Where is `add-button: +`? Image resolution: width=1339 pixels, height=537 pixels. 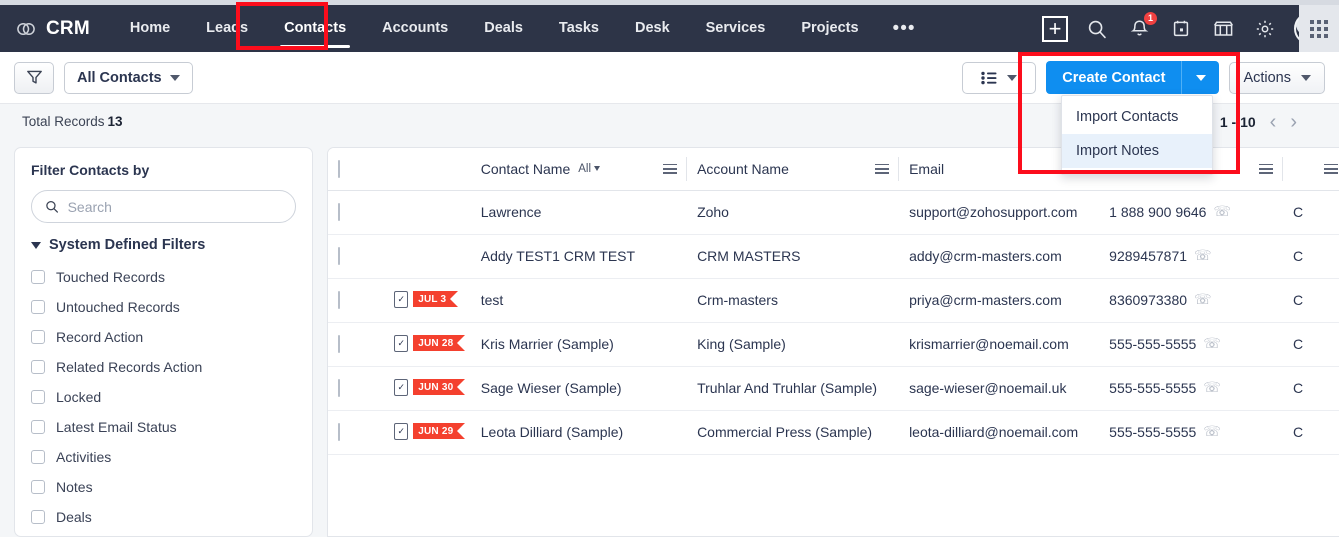
add-button: + is located at coordinates (1055, 28).